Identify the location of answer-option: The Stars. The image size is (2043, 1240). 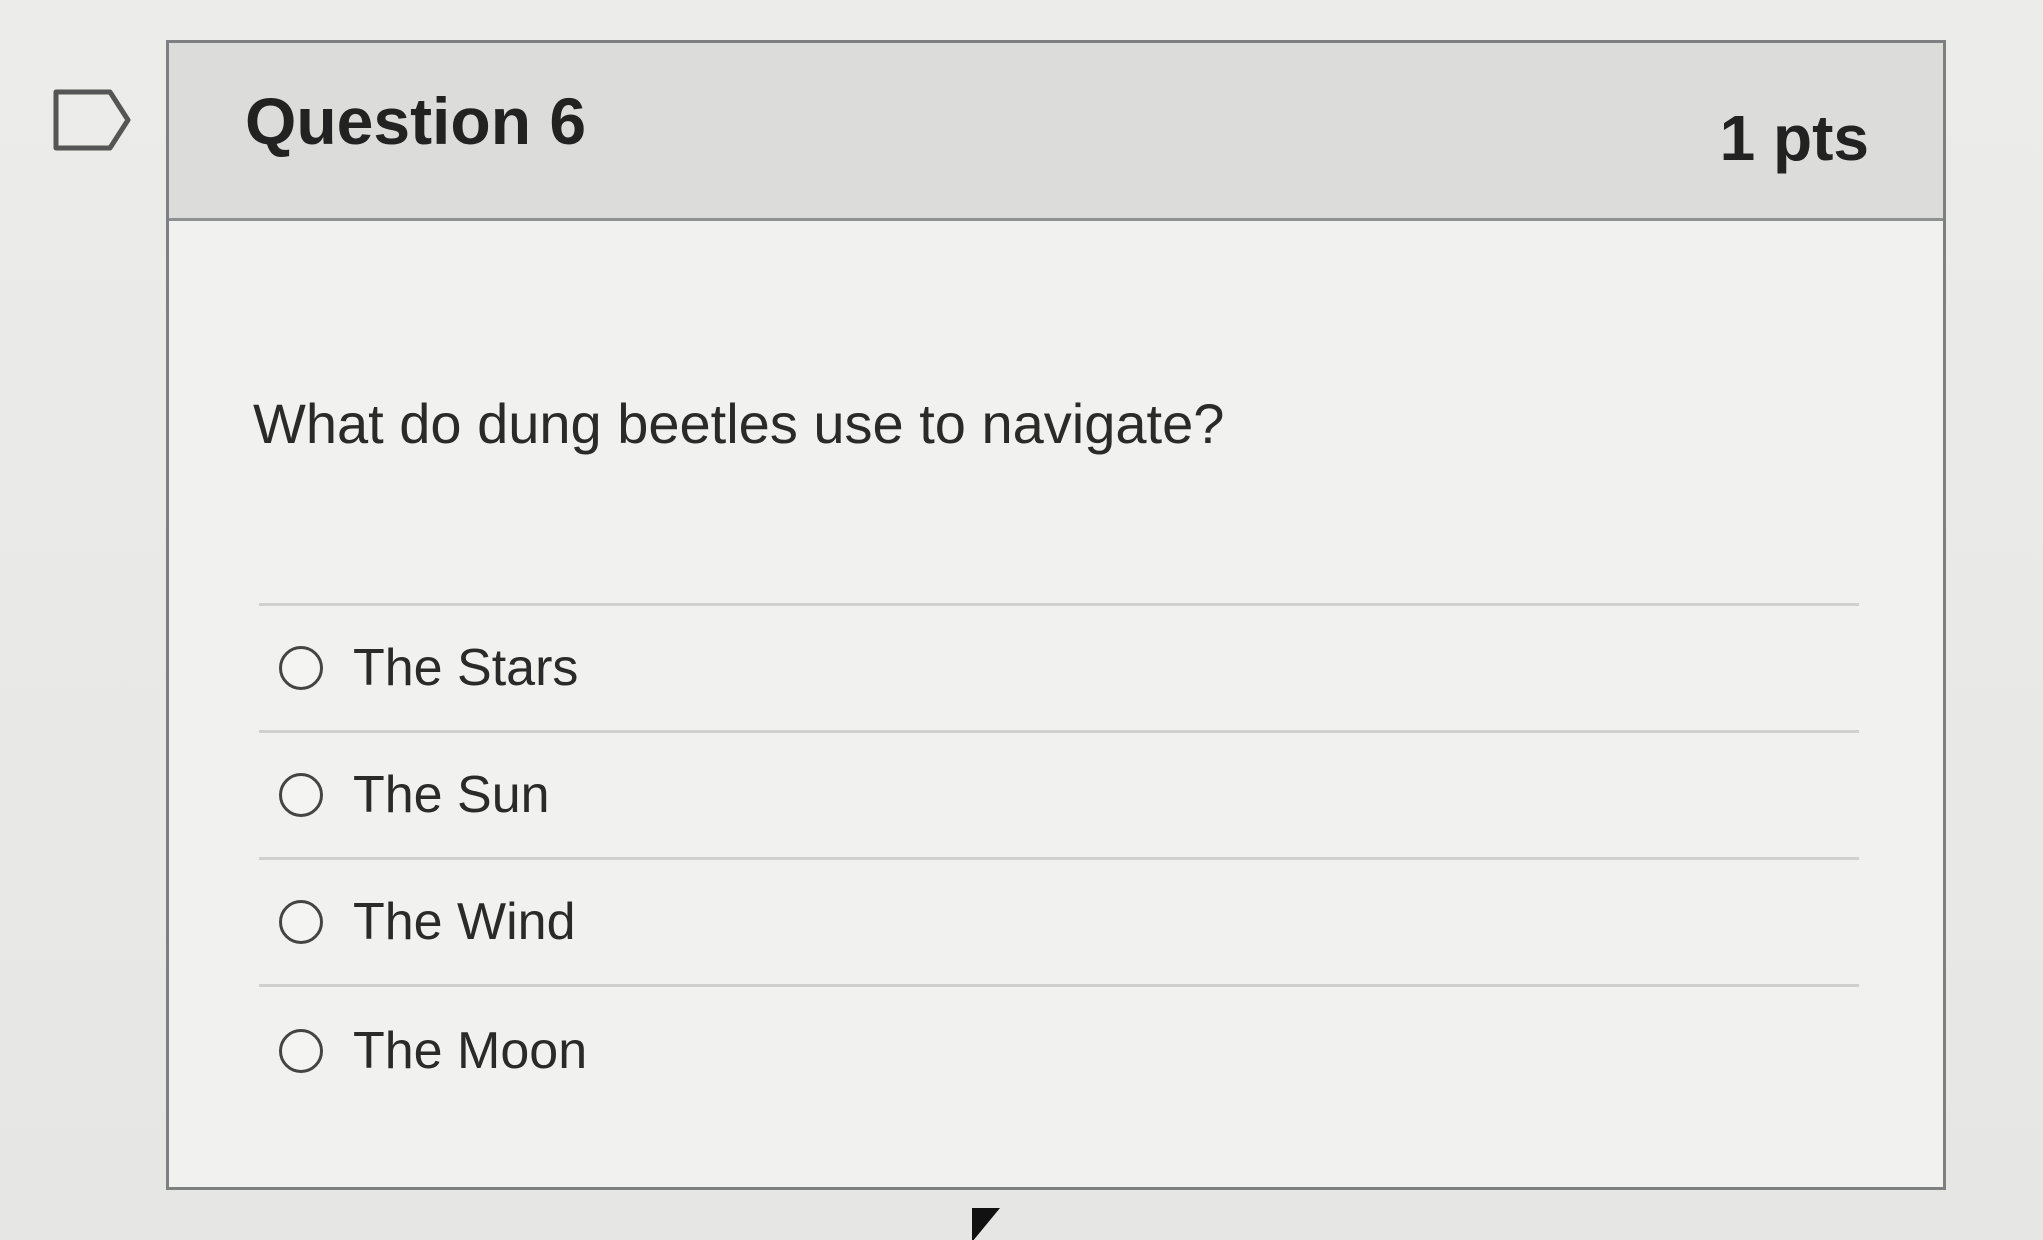
(1059, 669).